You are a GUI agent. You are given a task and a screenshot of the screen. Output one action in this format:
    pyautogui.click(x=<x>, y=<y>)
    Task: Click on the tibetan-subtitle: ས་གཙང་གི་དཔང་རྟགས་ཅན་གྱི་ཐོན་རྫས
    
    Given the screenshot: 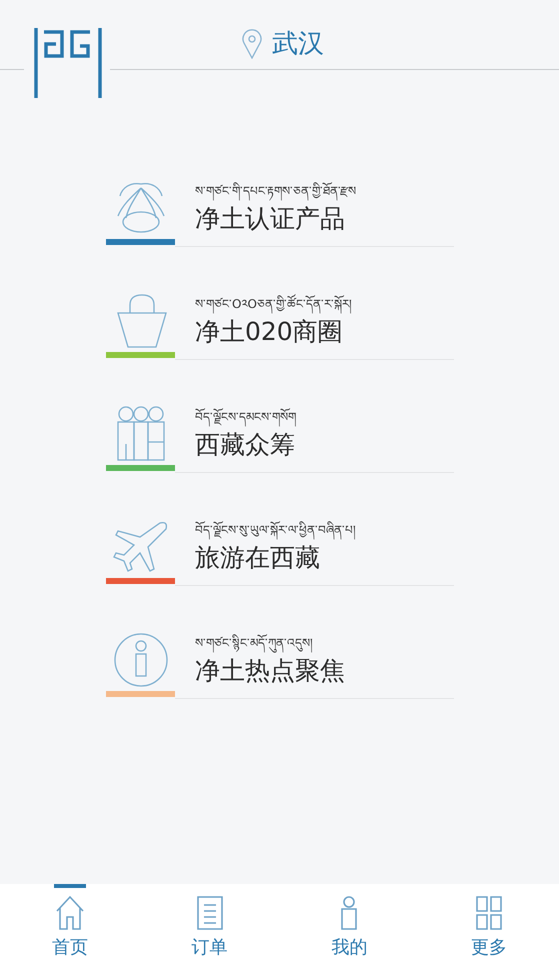 What is the action you would take?
    pyautogui.click(x=324, y=191)
    